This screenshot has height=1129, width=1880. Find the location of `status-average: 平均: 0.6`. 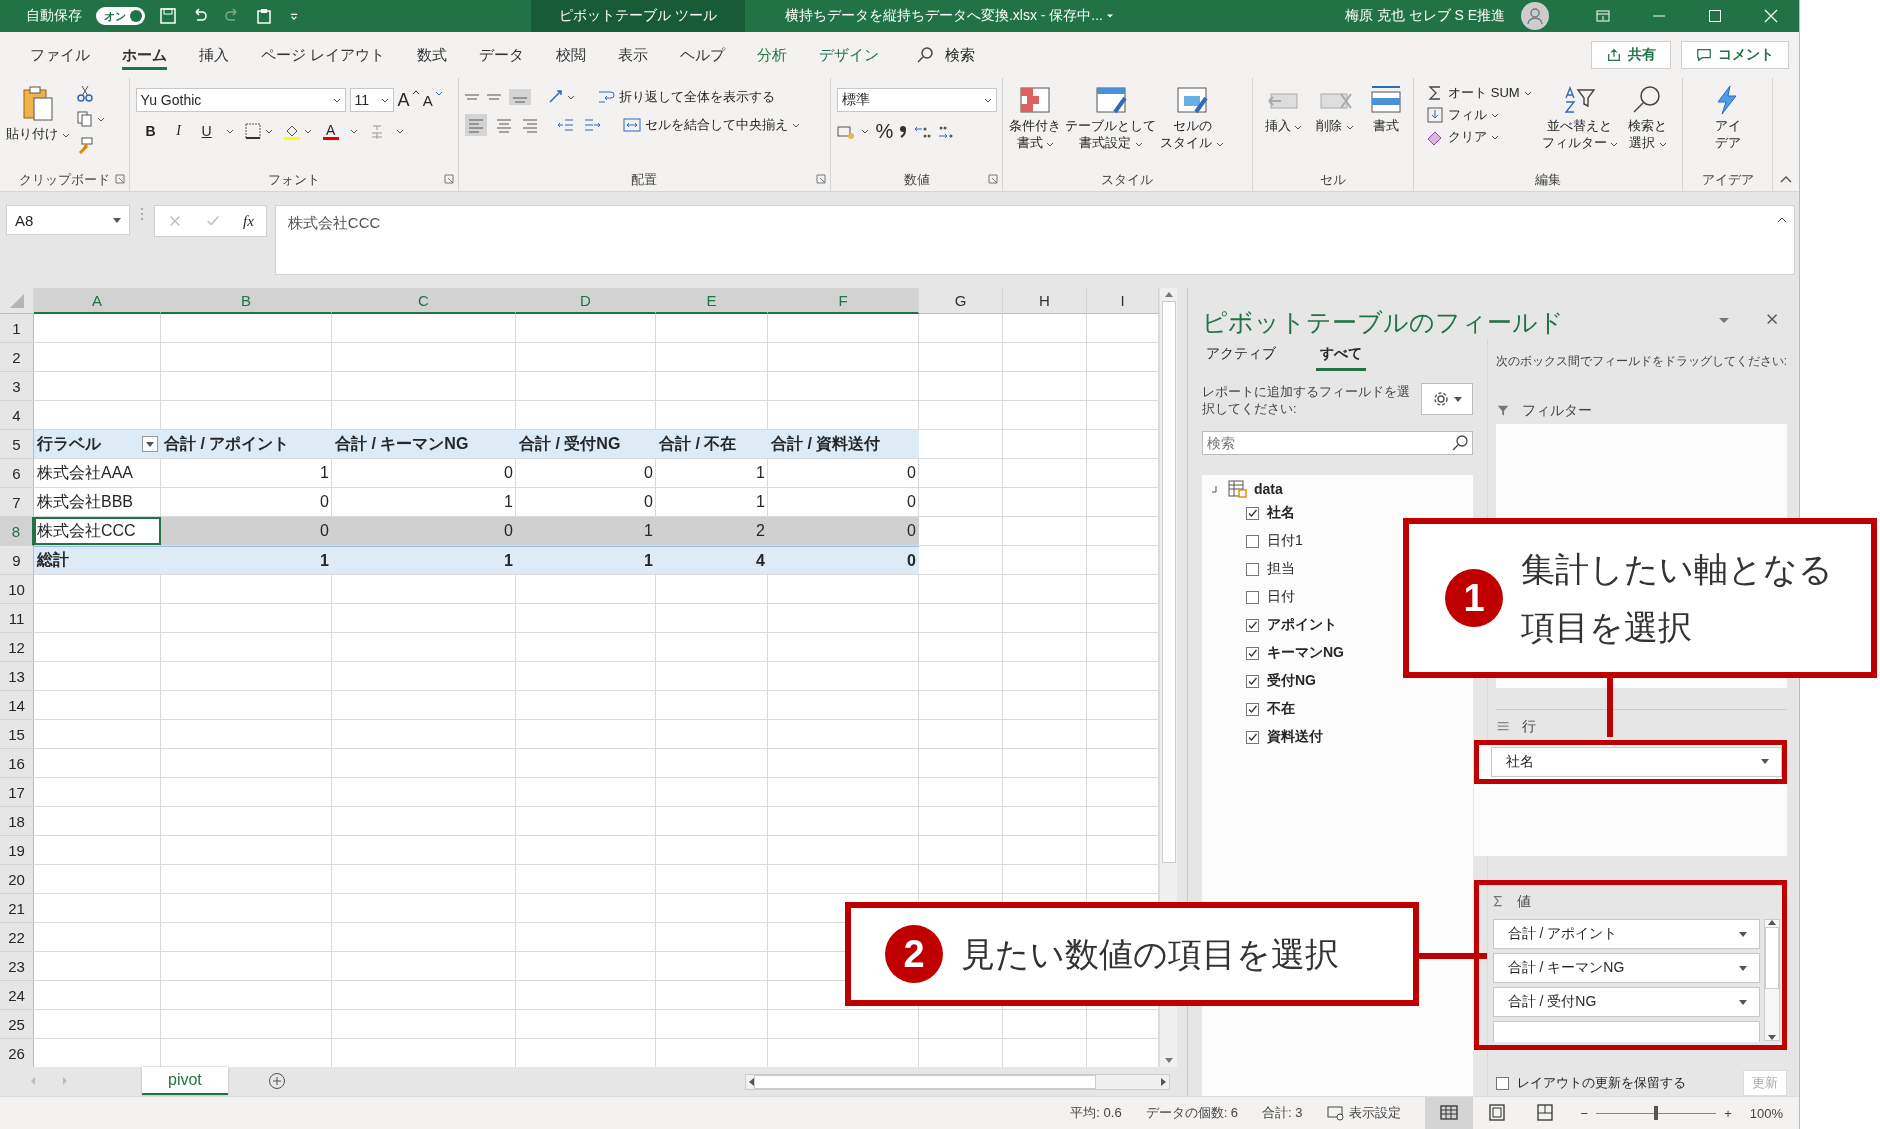

status-average: 平均: 0.6 is located at coordinates (1096, 1113).